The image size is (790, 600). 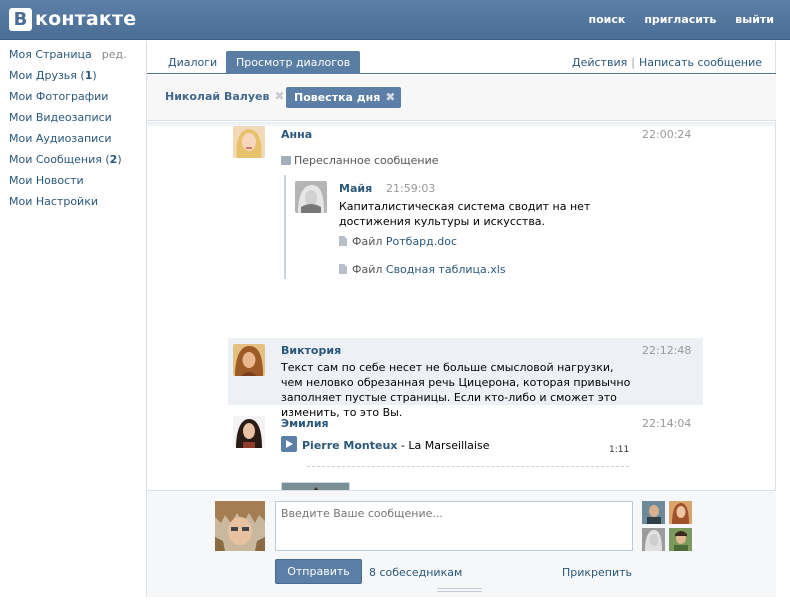 What do you see at coordinates (446, 269) in the screenshot?
I see `file-link: Сводная таблица.xls` at bounding box center [446, 269].